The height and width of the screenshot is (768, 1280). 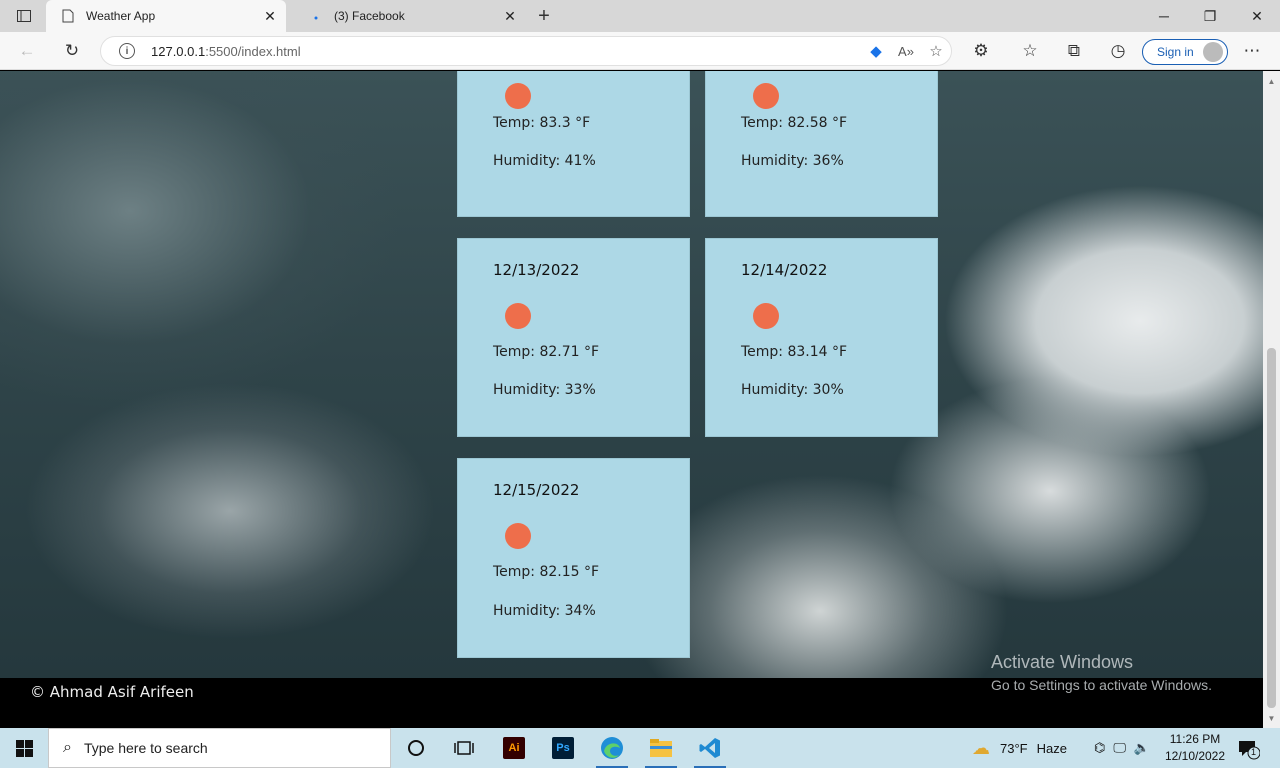 I want to click on tab-facebook: (3) Facebook ✕, so click(x=410, y=16).